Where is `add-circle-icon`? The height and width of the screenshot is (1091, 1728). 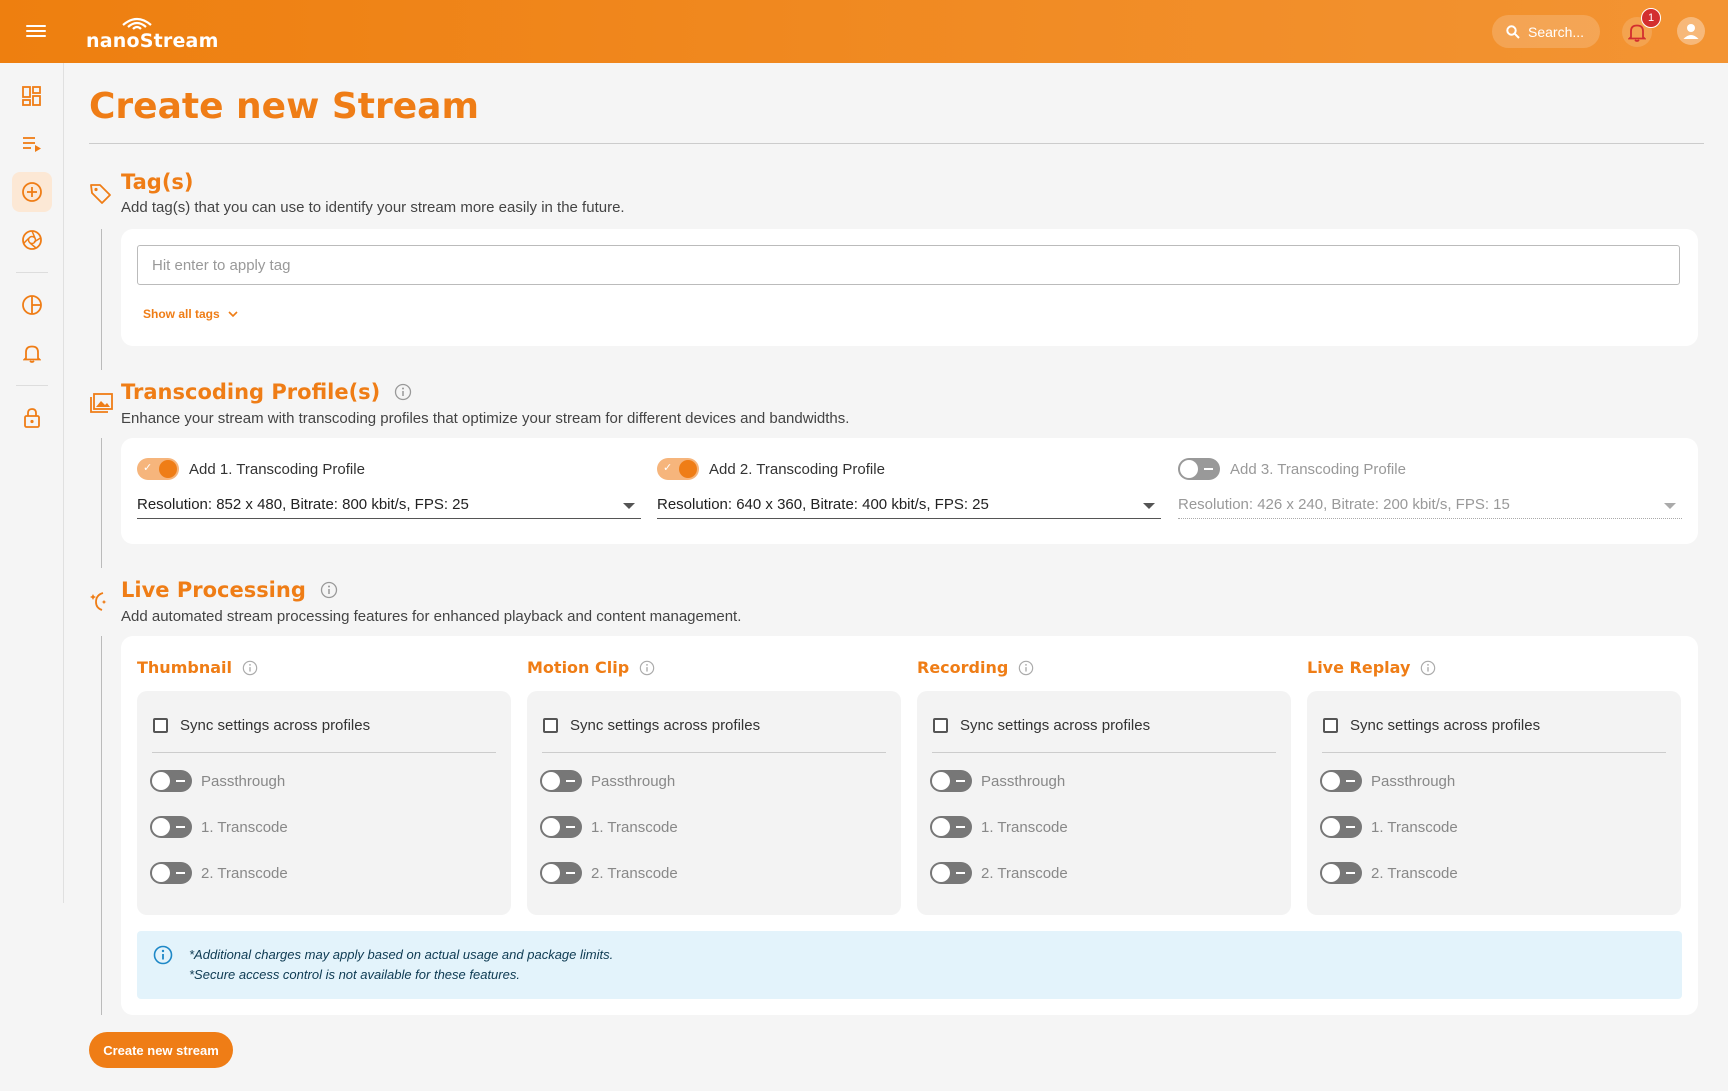 add-circle-icon is located at coordinates (32, 192).